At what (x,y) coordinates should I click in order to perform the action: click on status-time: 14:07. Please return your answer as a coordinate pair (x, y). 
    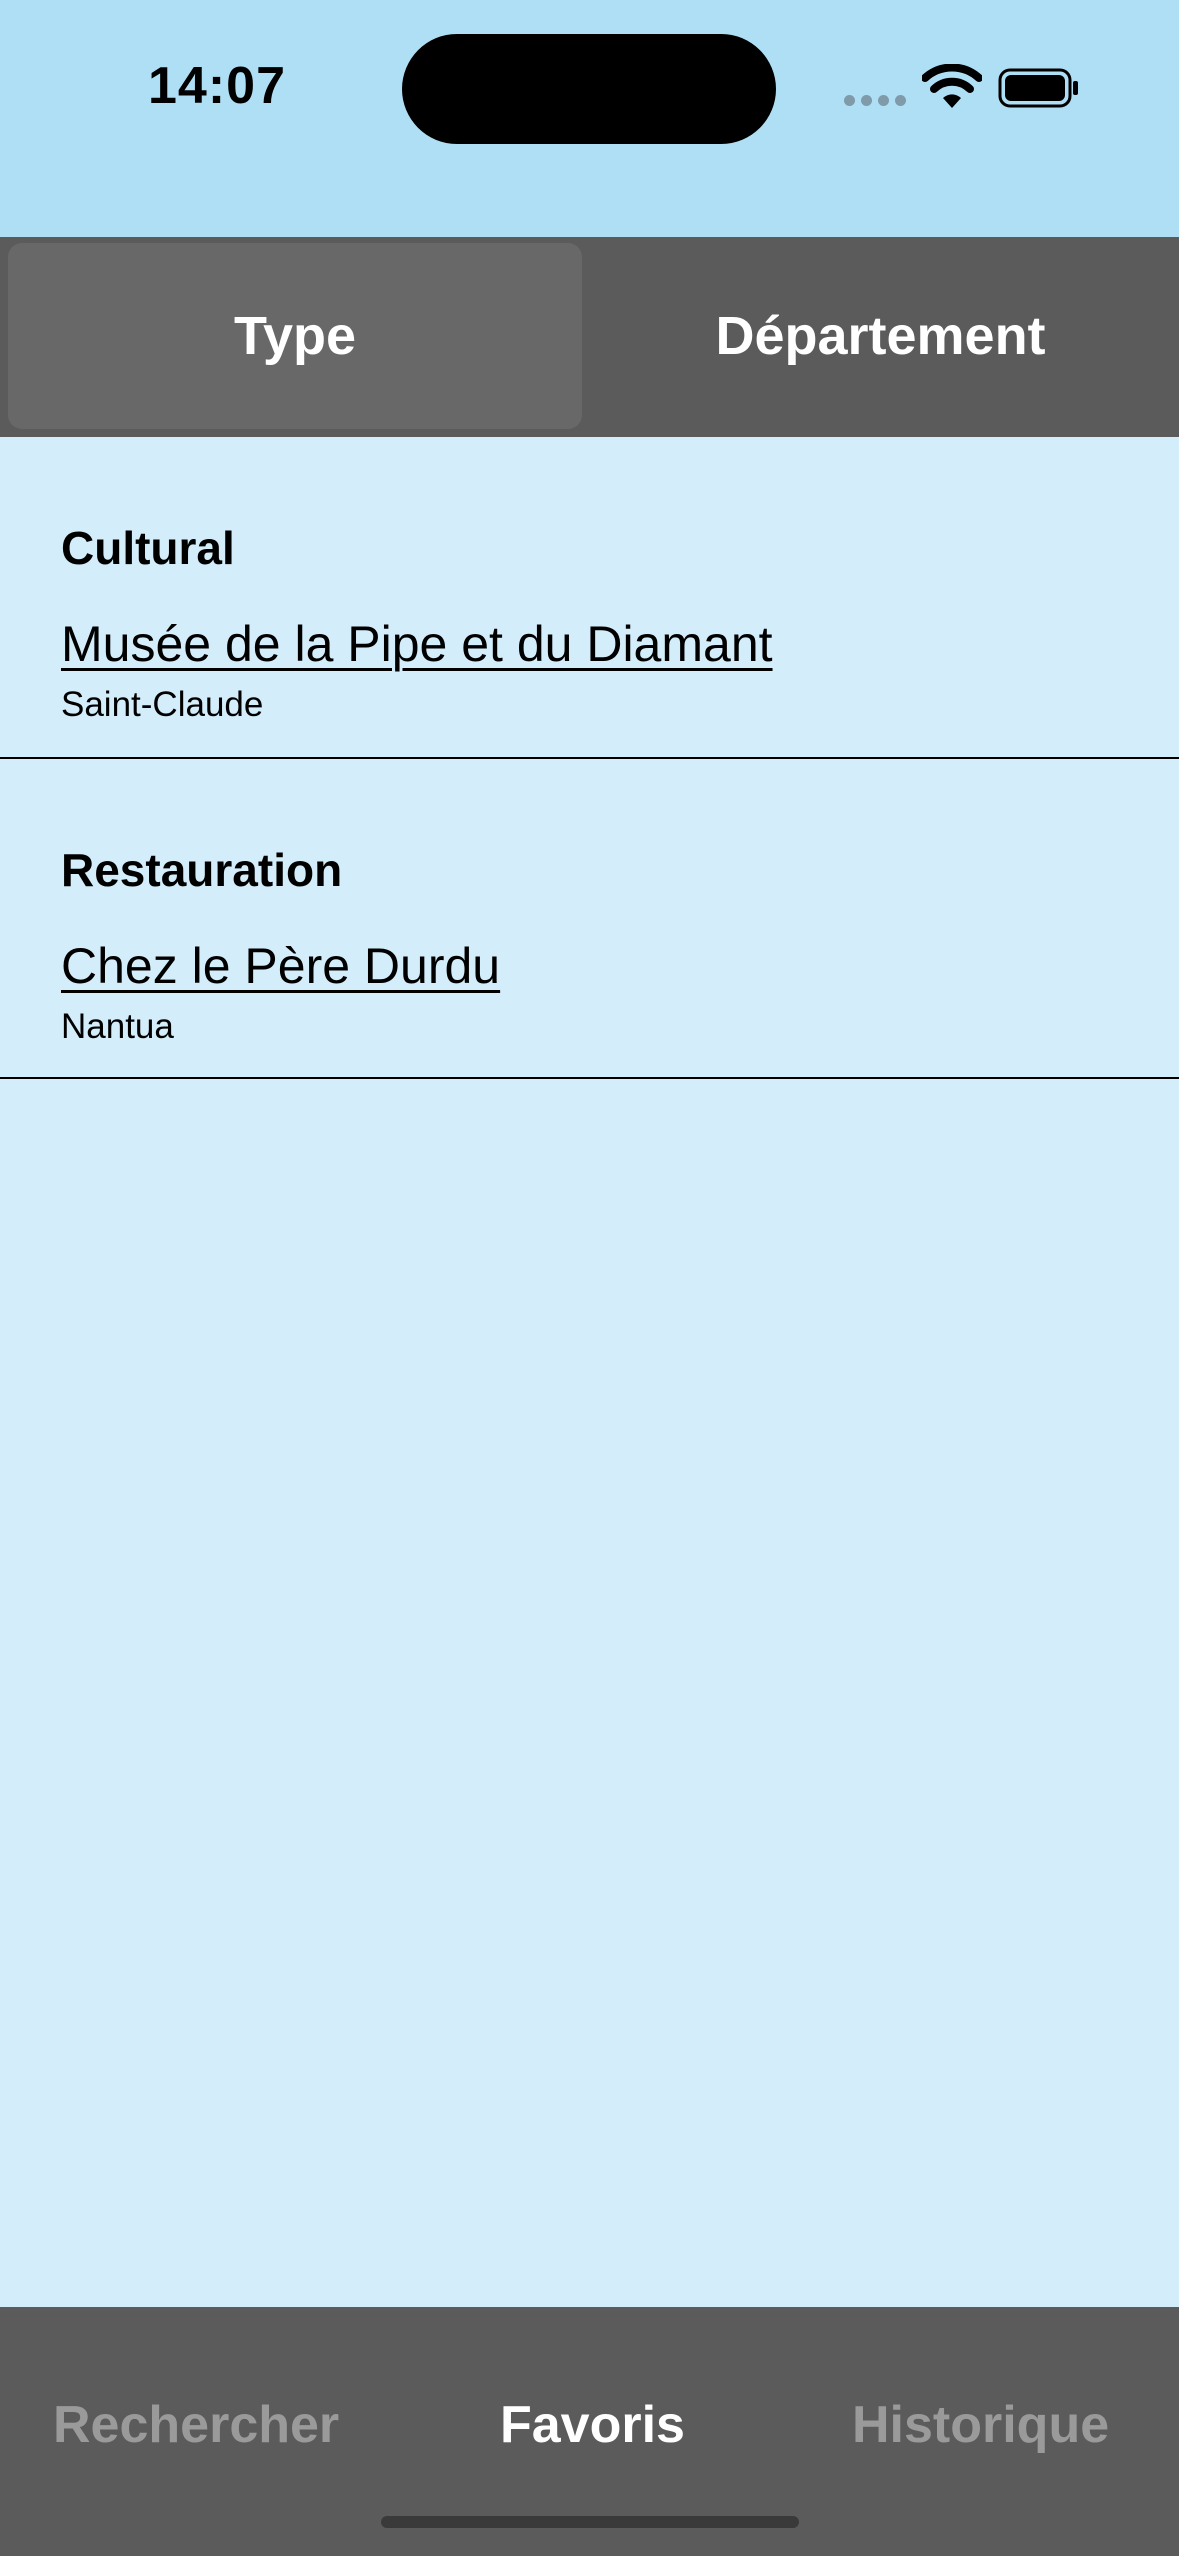
    Looking at the image, I should click on (217, 86).